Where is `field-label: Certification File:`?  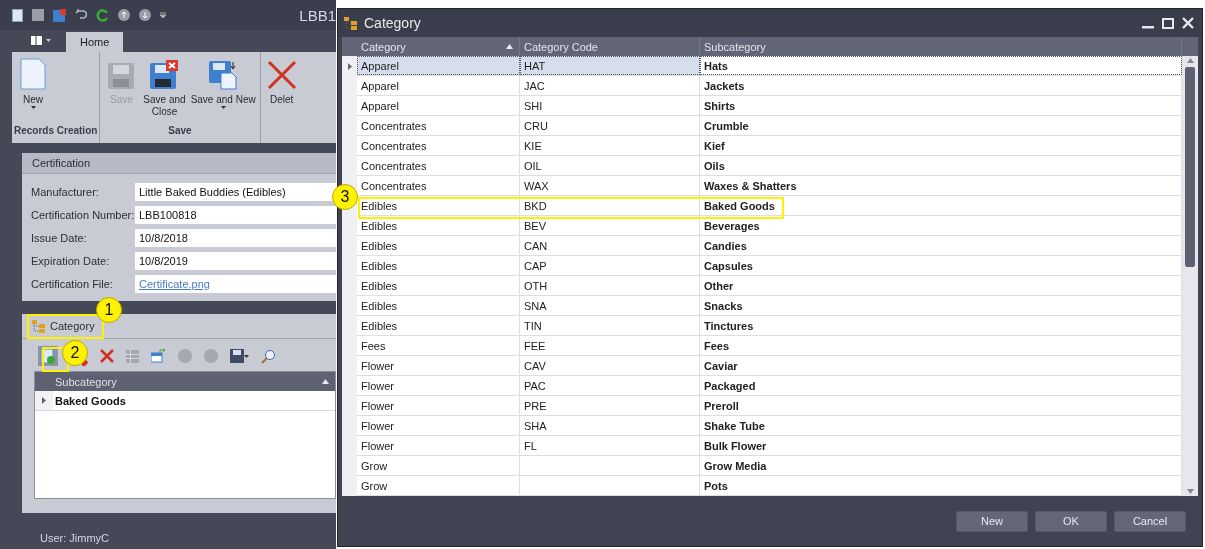
field-label: Certification File: is located at coordinates (72, 283).